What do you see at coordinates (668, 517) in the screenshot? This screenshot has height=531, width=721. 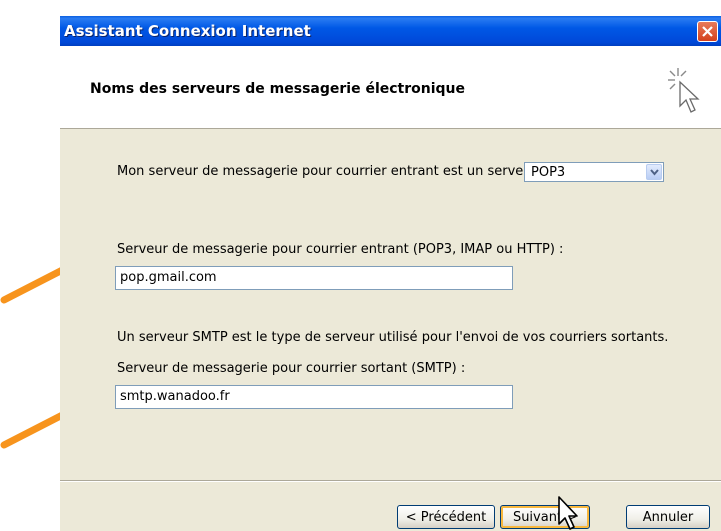 I see `cancel-button: Annuler` at bounding box center [668, 517].